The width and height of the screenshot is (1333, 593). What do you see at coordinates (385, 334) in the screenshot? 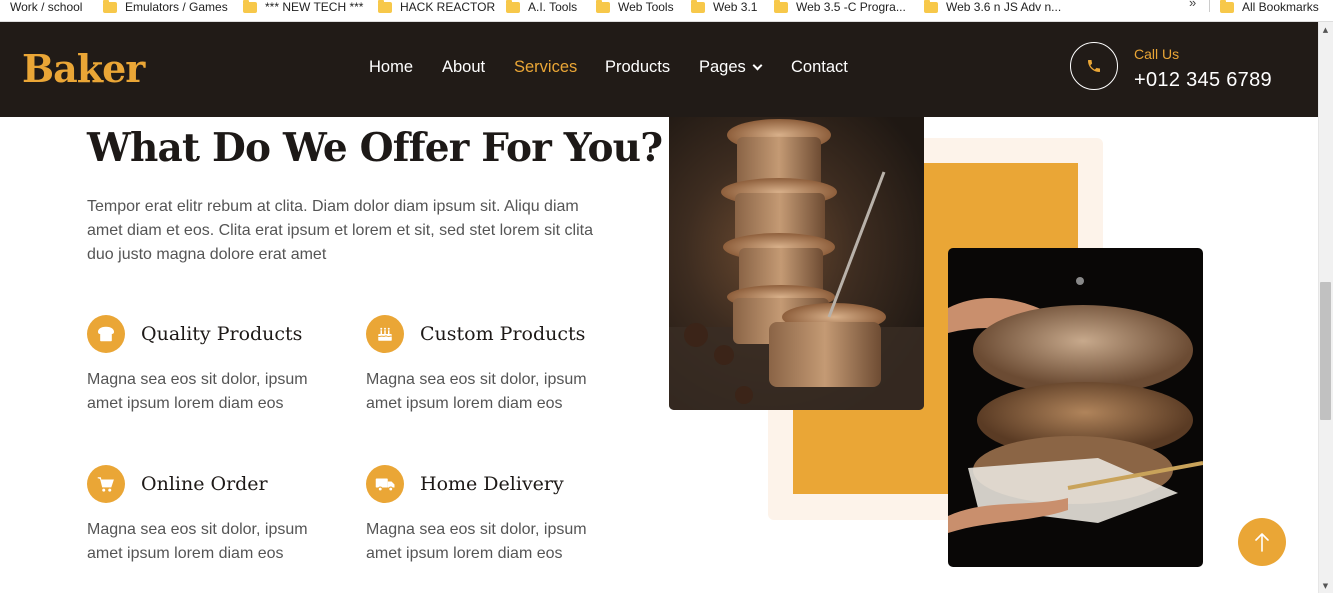
I see `birthday-cake-icon` at bounding box center [385, 334].